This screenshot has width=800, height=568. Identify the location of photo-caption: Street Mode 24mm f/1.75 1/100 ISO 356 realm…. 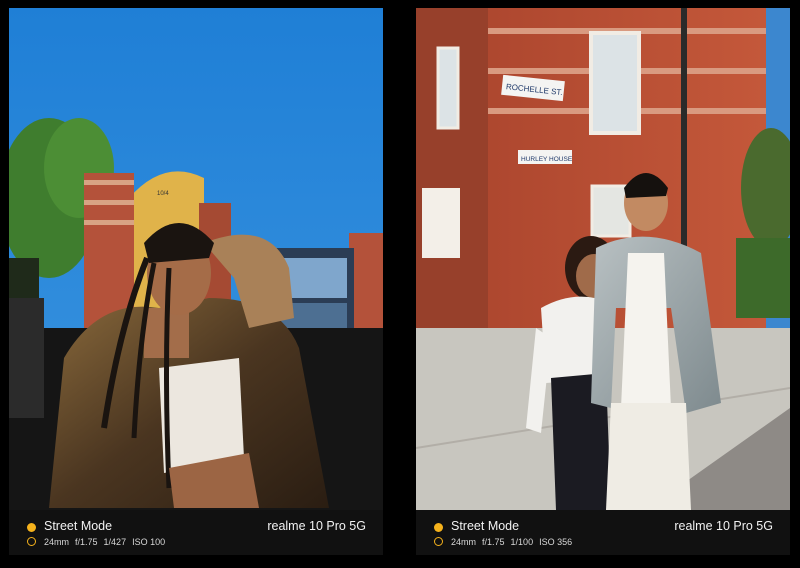
(603, 532).